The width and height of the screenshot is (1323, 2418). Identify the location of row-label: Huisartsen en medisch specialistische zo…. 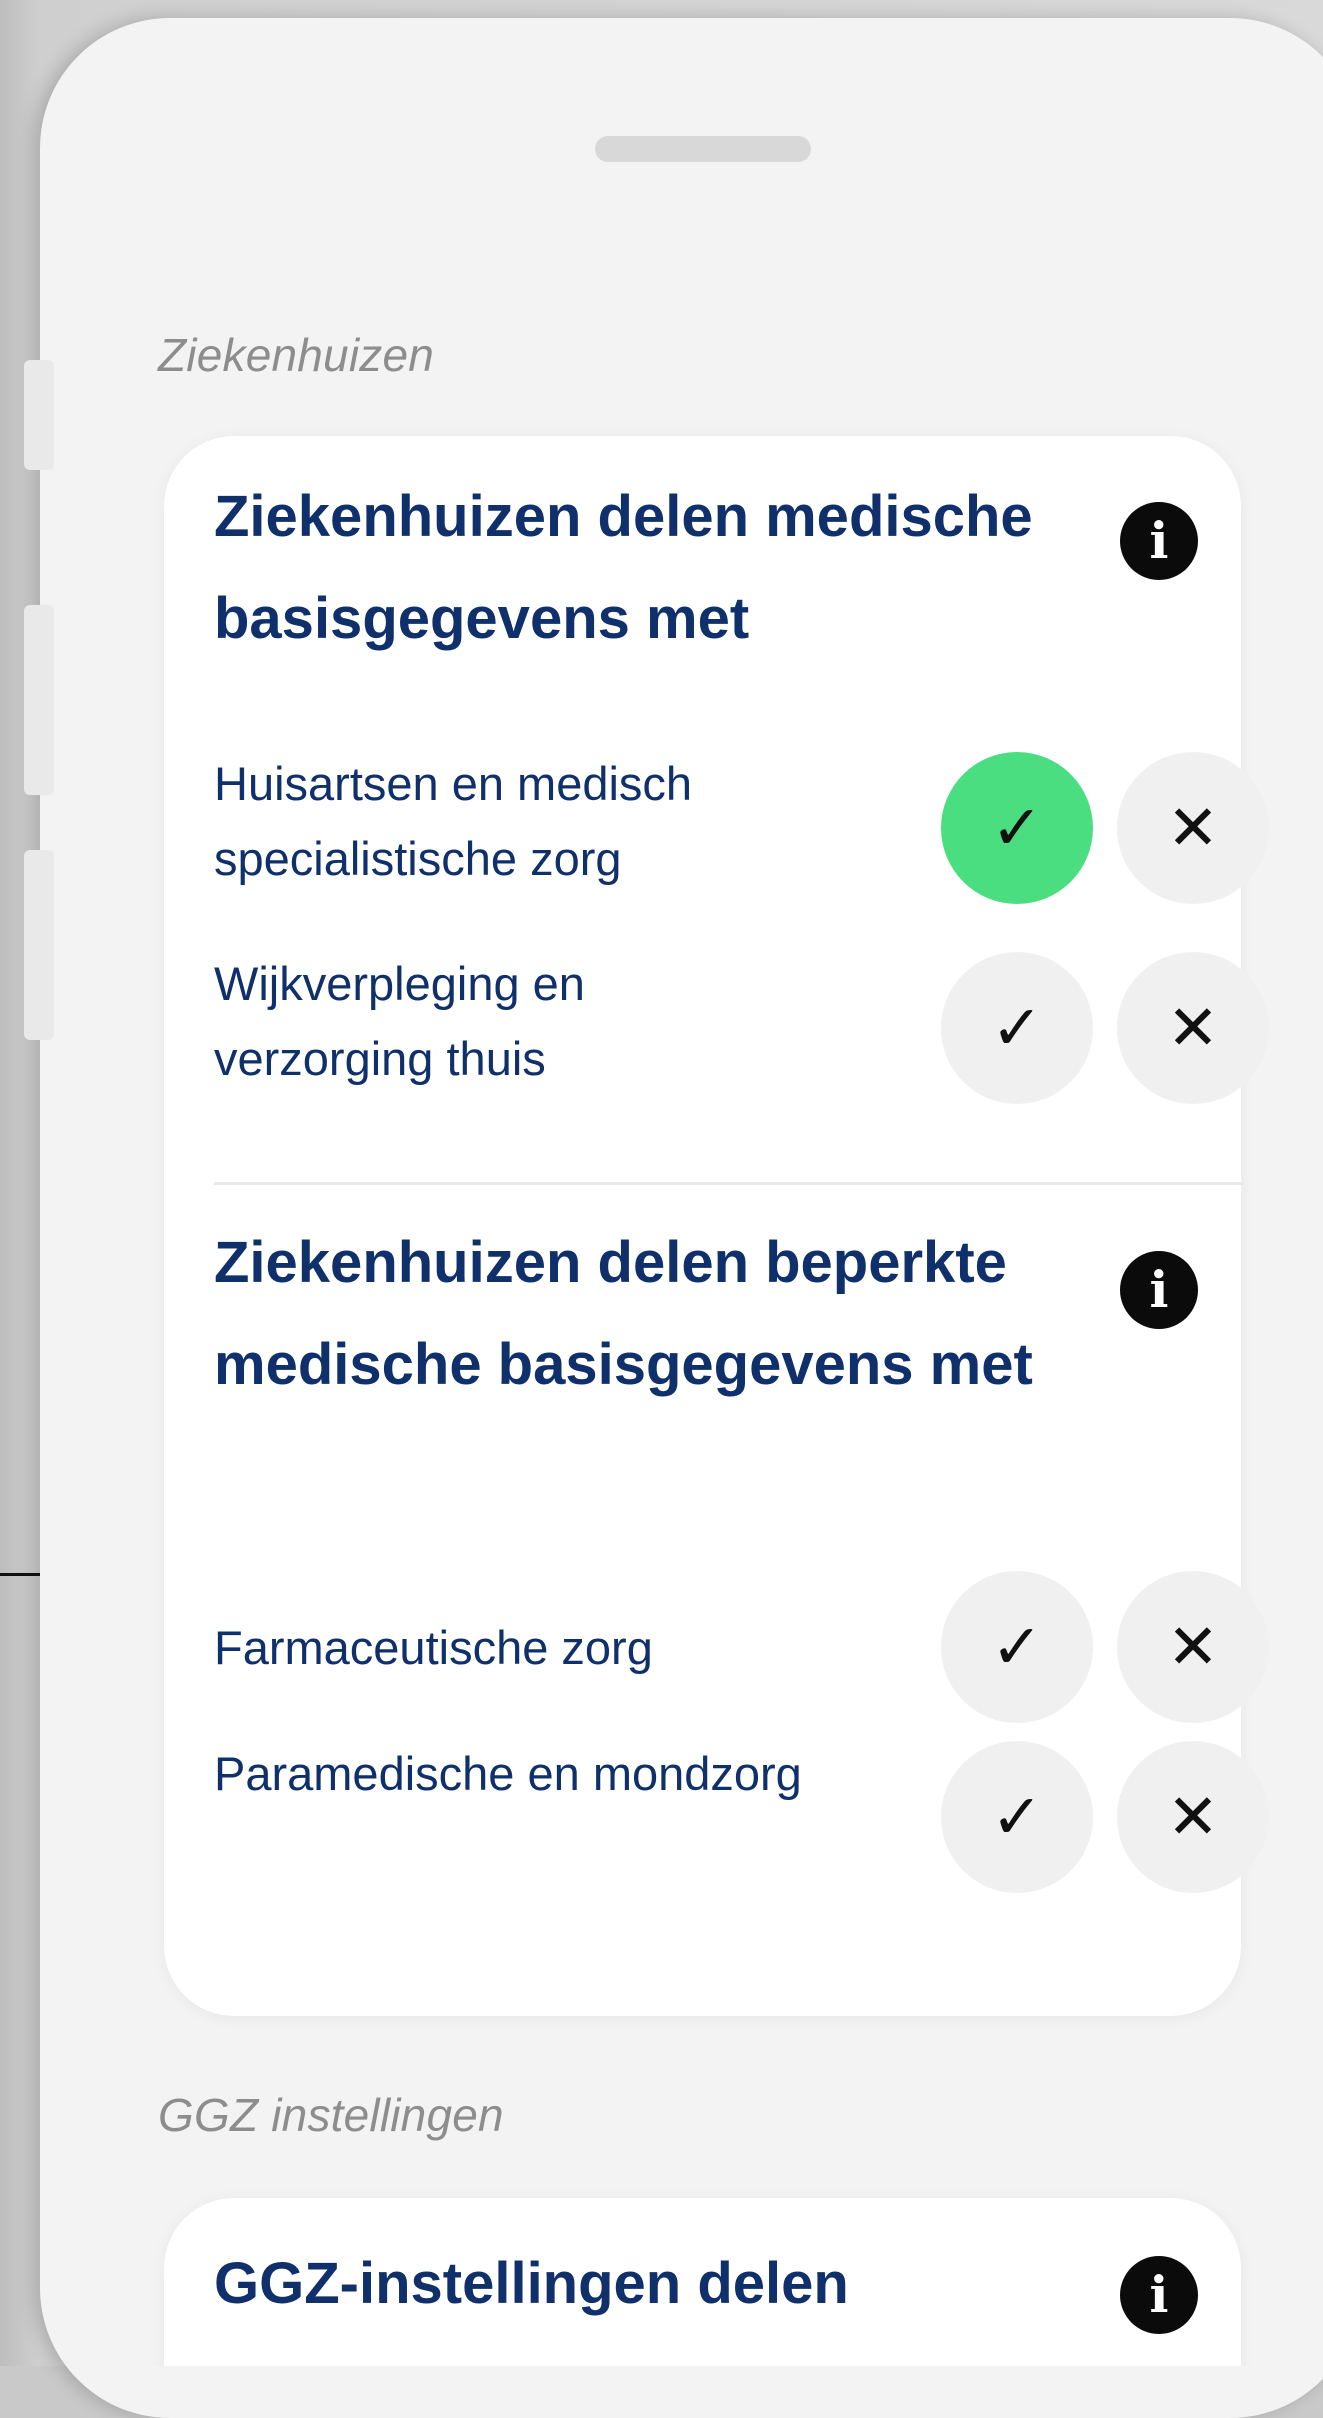
(453, 821).